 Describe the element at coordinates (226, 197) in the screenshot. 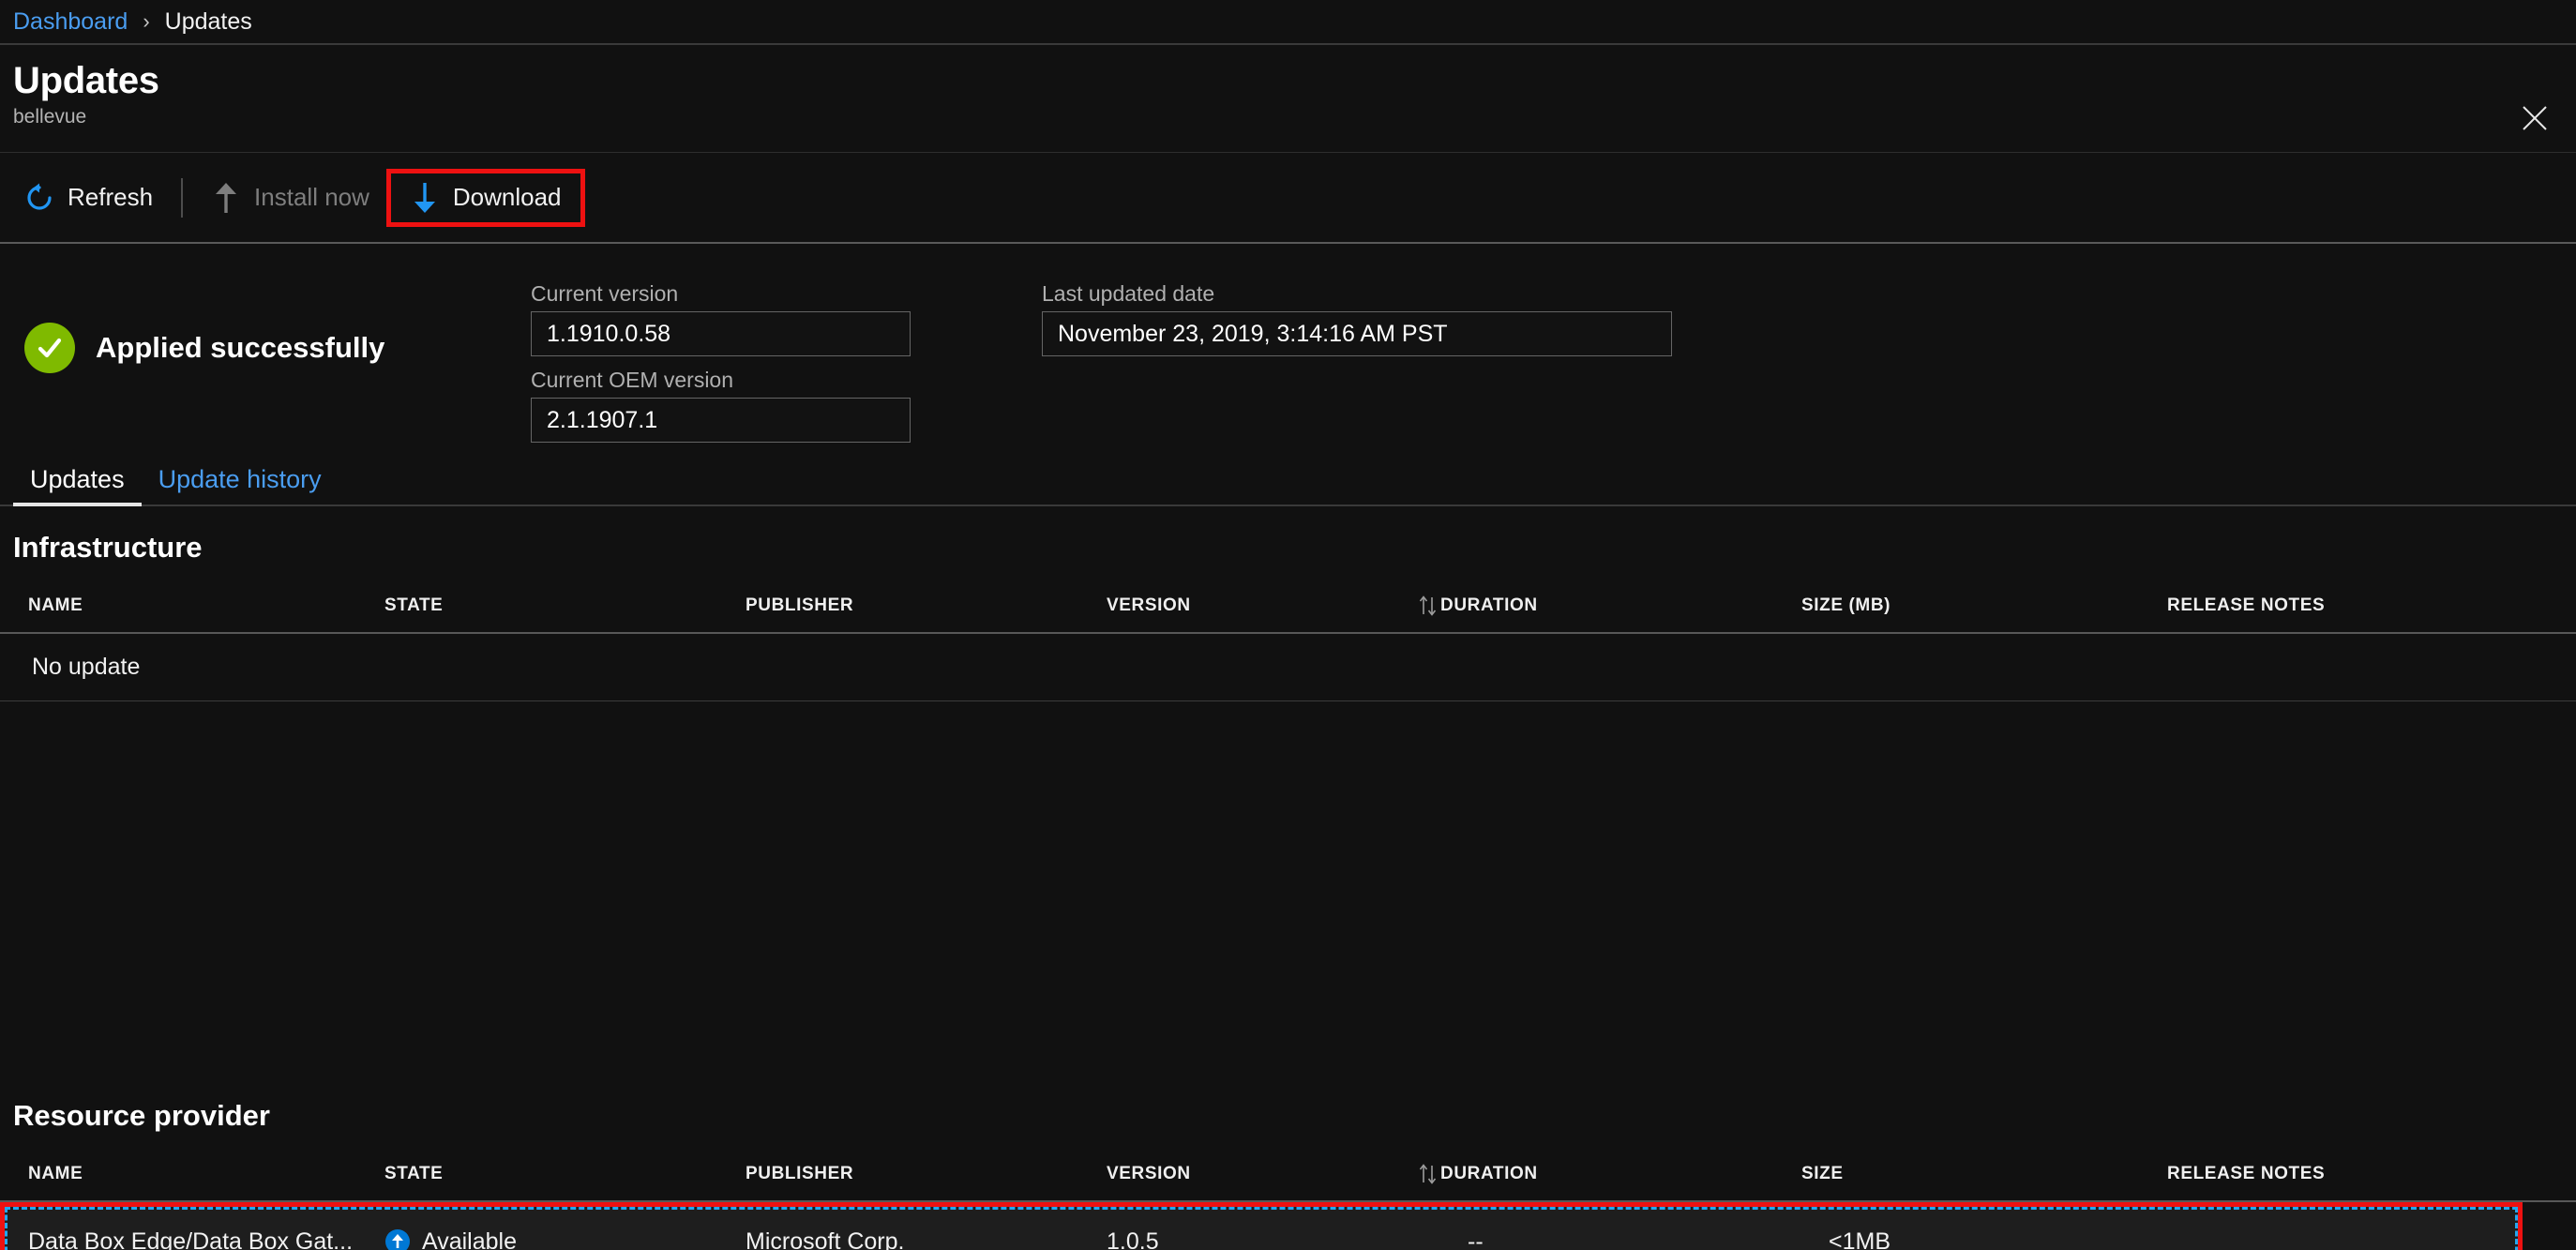

I see `arrow-up-icon` at that location.